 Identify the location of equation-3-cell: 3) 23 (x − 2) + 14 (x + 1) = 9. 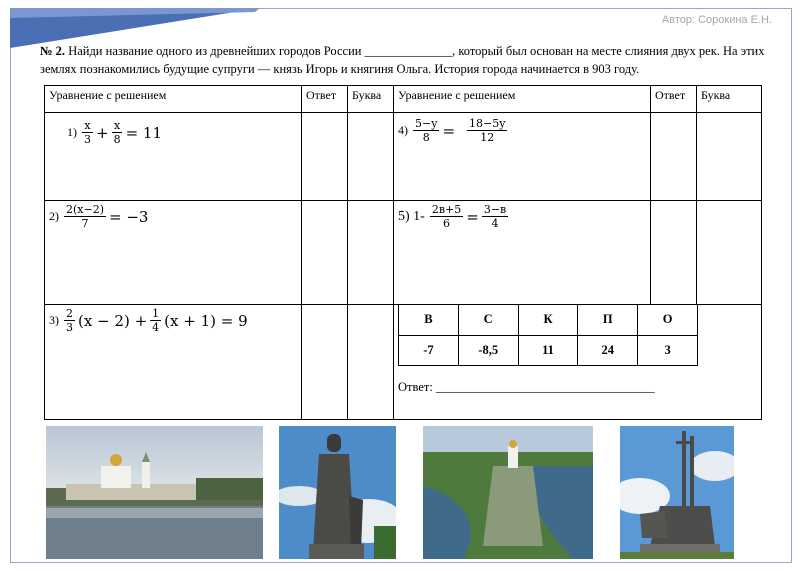
(173, 362).